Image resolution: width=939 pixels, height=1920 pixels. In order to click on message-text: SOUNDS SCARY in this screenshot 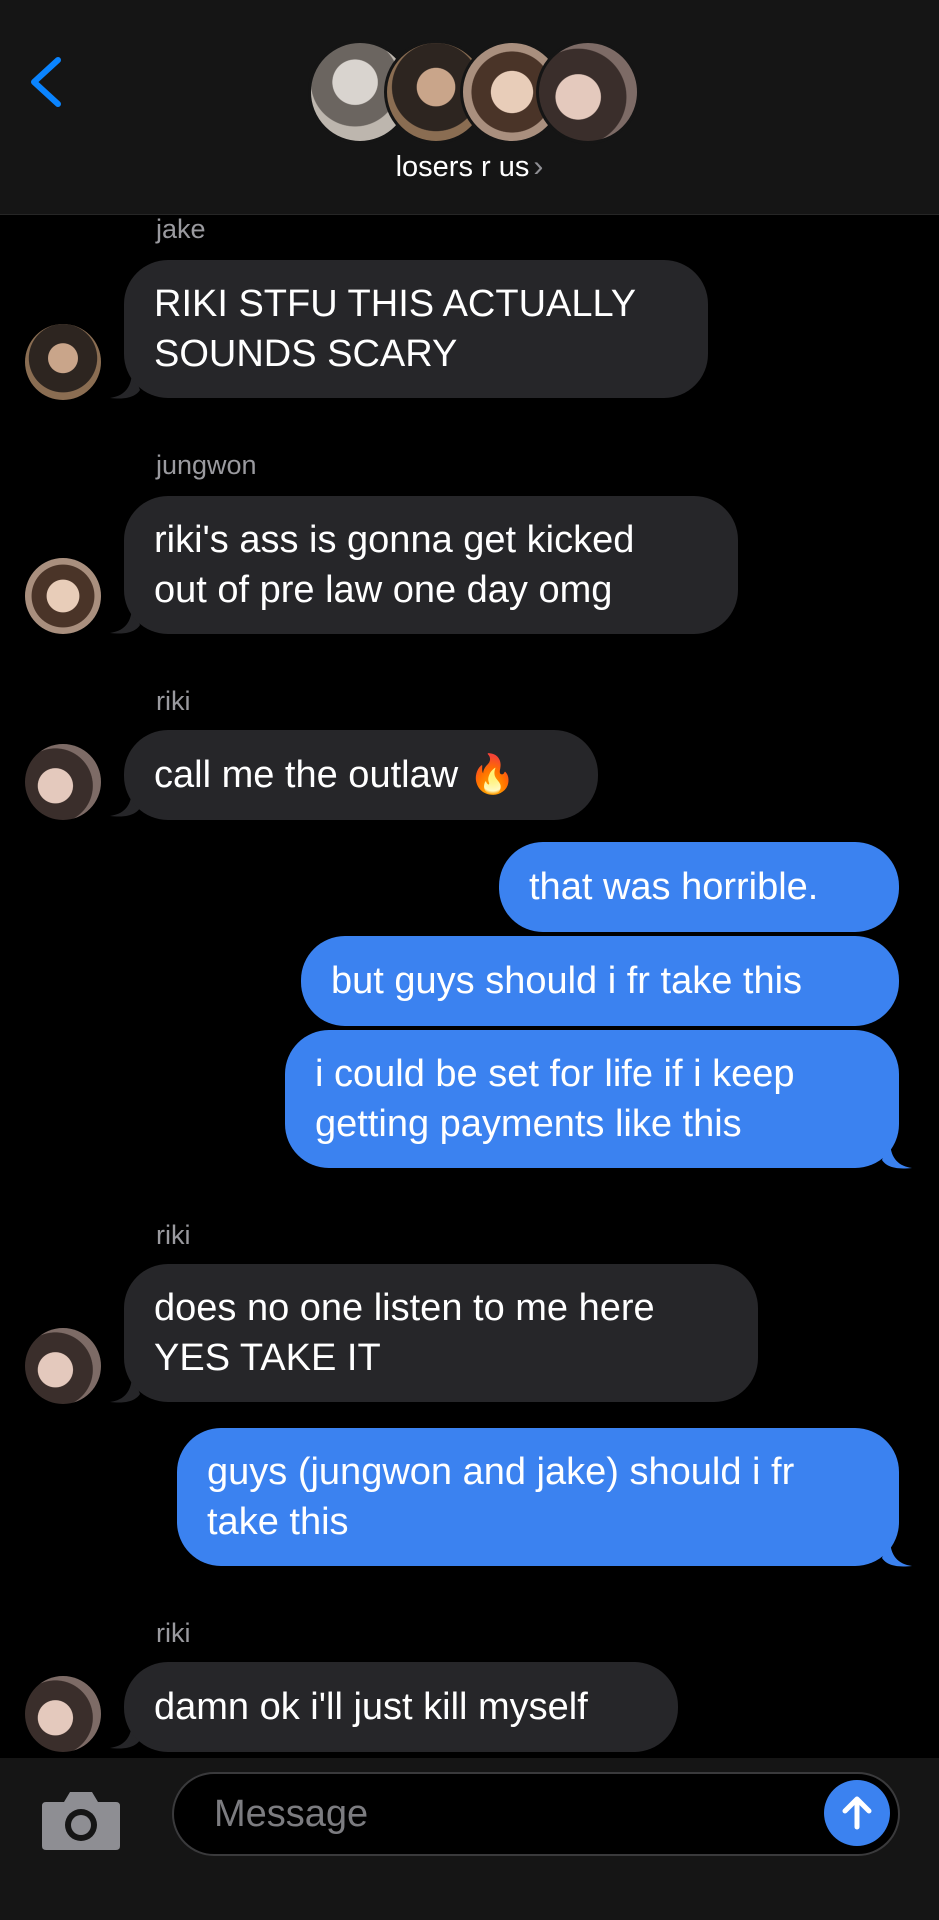, I will do `click(306, 354)`.